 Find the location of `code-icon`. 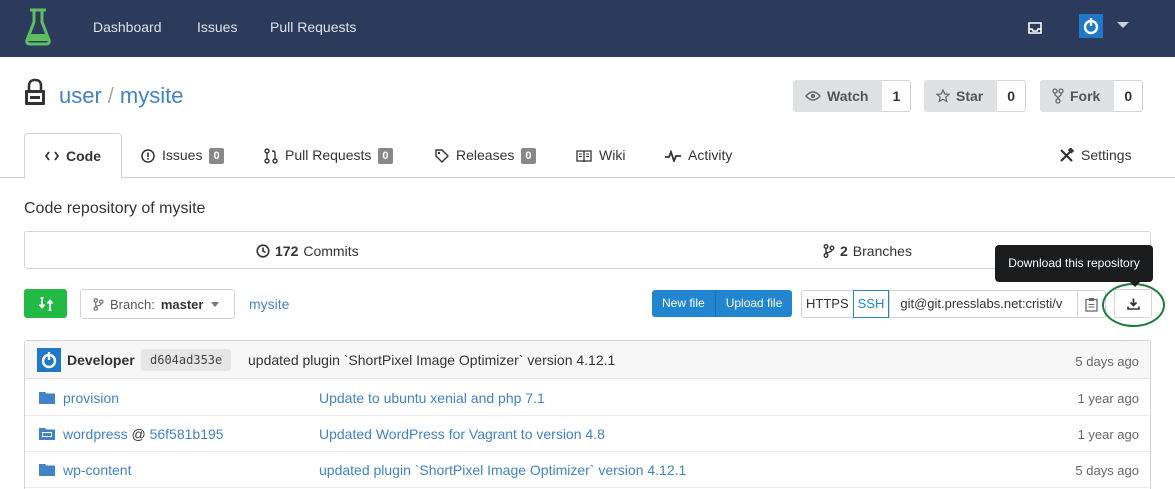

code-icon is located at coordinates (52, 156).